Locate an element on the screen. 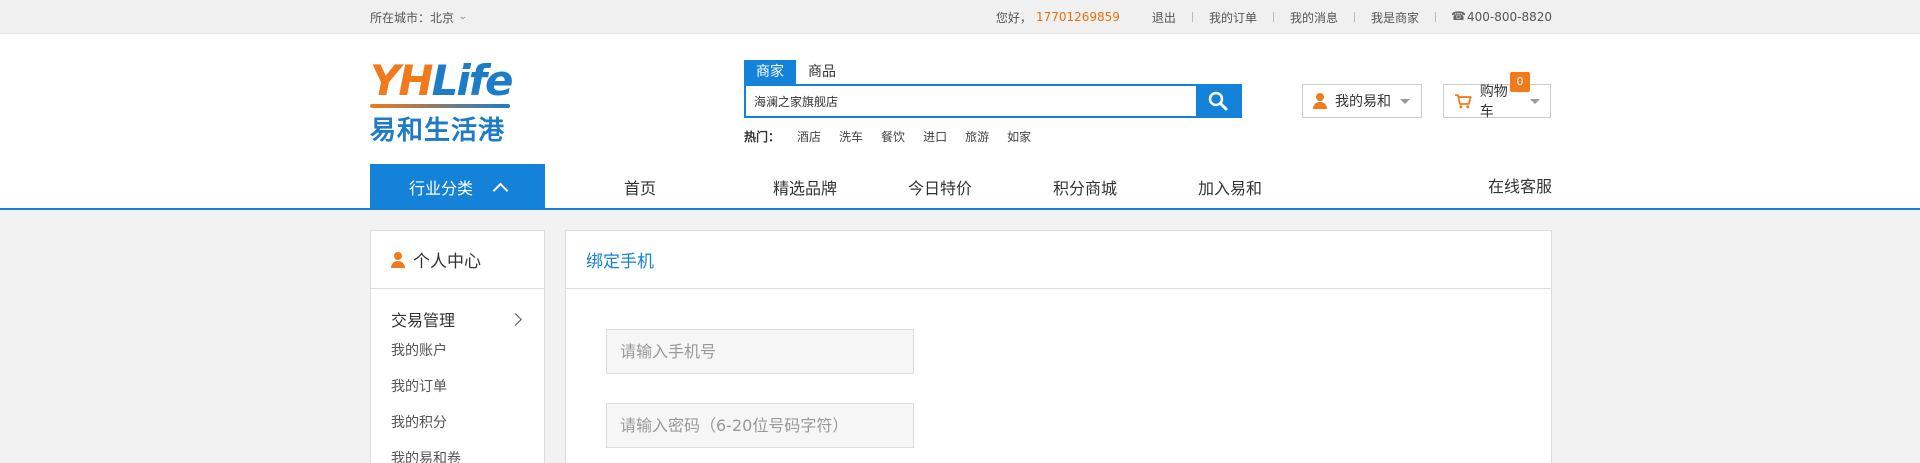 This screenshot has width=1920, height=463. search-area: 商家 商品 热门： 酒店 洗车 餐饮 进口 旅游 如家 is located at coordinates (993, 102).